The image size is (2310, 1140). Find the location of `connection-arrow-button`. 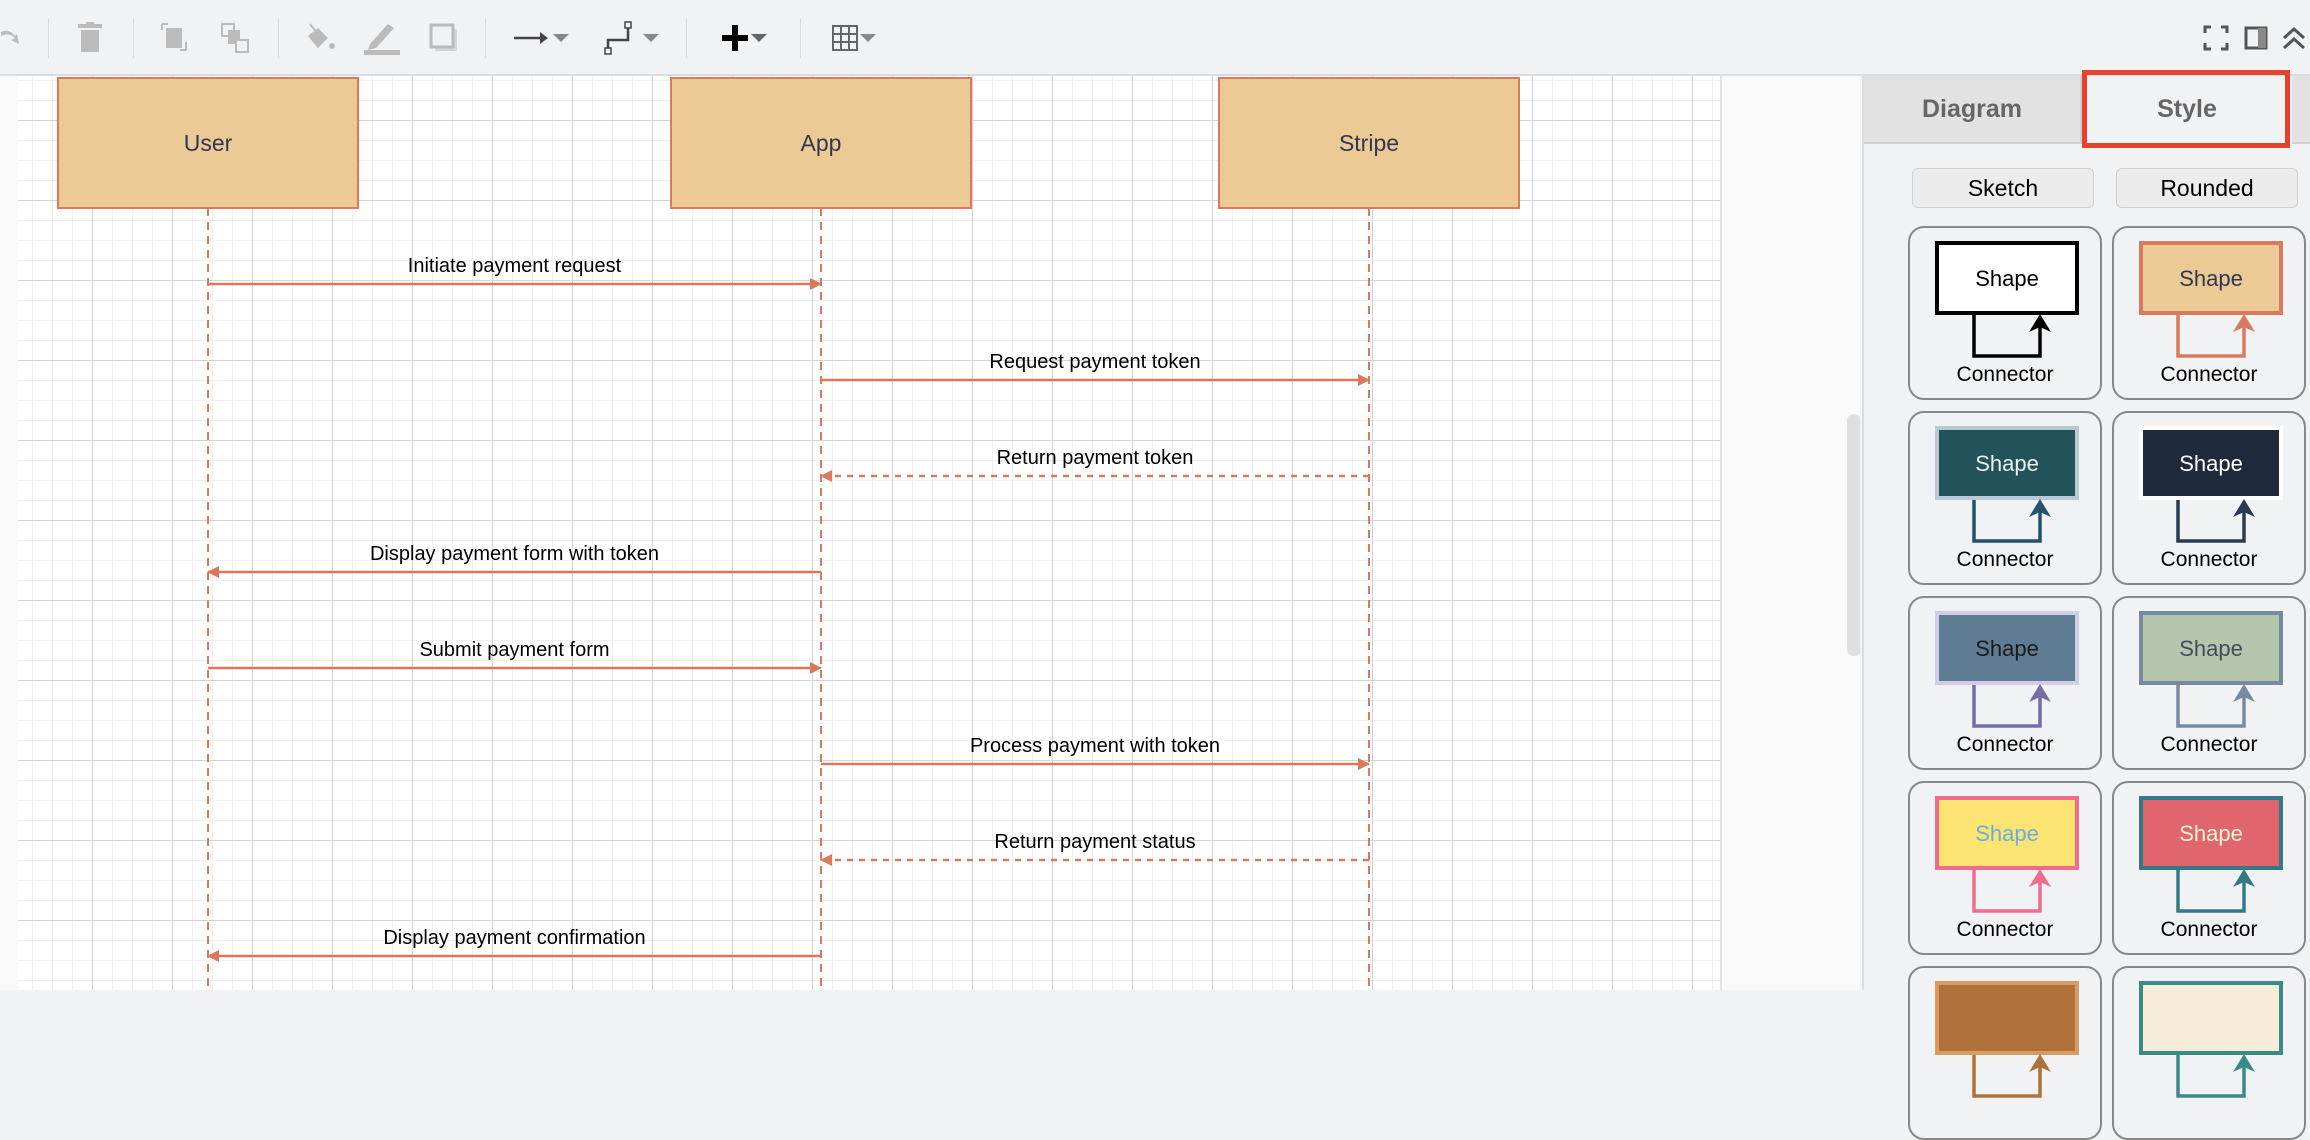

connection-arrow-button is located at coordinates (541, 38).